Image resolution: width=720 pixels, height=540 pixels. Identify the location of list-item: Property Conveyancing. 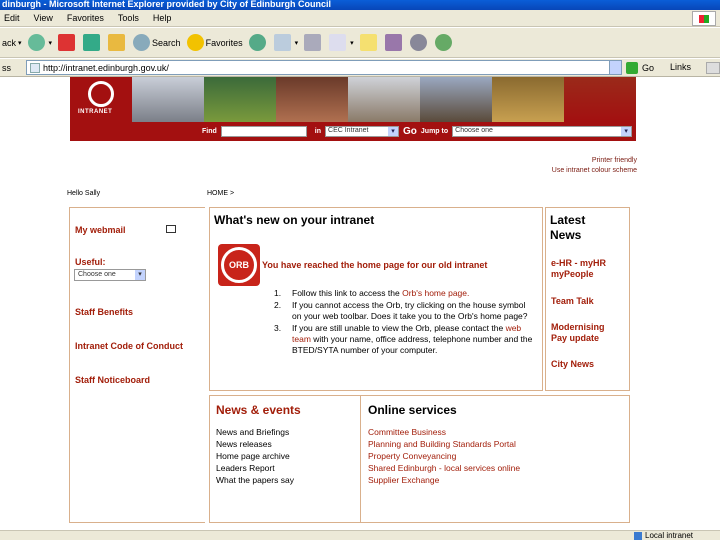
(444, 456).